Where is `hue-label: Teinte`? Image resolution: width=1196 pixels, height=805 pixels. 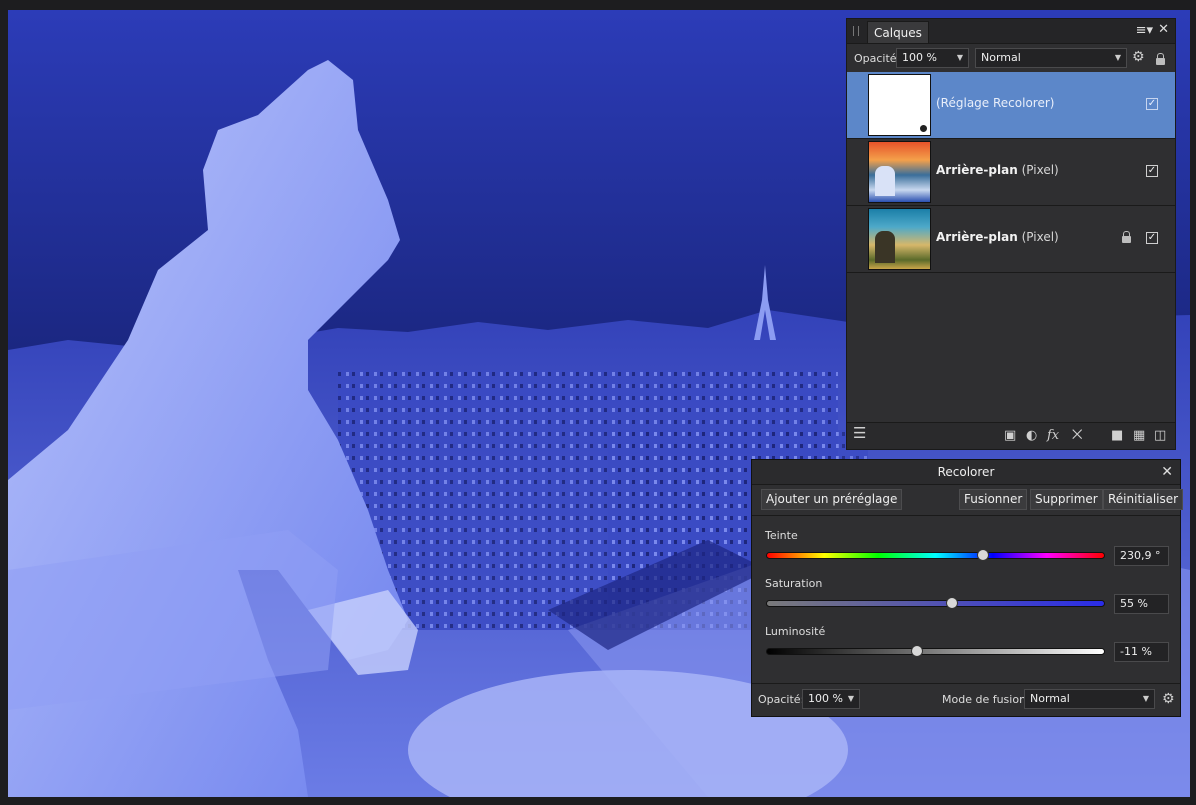 hue-label: Teinte is located at coordinates (781, 535).